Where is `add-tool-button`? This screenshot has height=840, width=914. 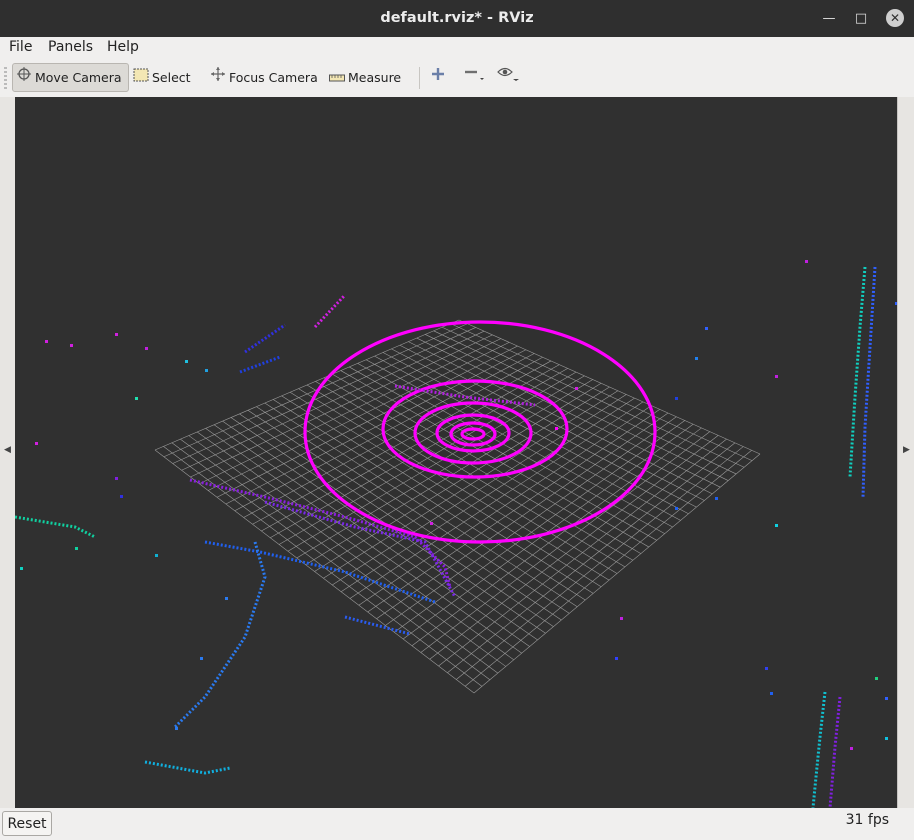
add-tool-button is located at coordinates (438, 77).